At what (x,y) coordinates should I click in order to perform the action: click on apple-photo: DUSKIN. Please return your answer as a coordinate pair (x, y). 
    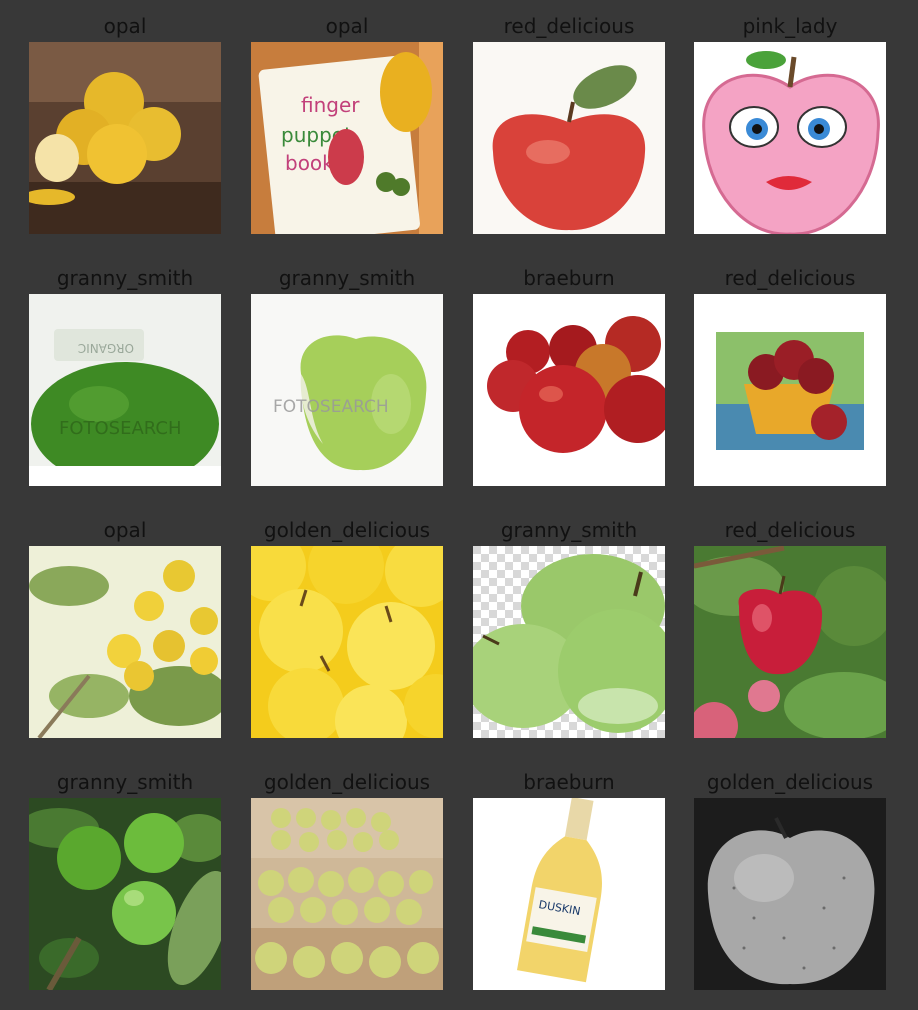
    Looking at the image, I should click on (569, 894).